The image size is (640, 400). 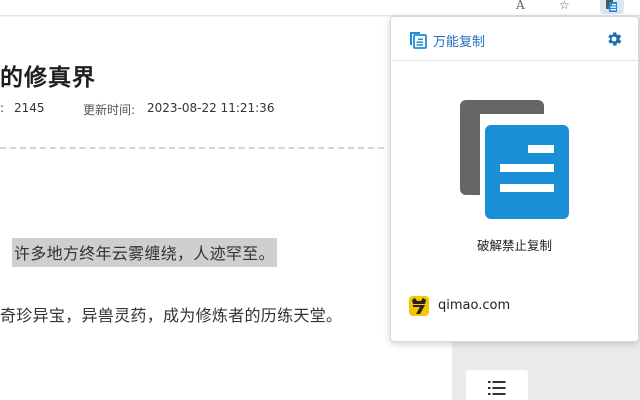 What do you see at coordinates (614, 39) in the screenshot?
I see `settings-gear-icon` at bounding box center [614, 39].